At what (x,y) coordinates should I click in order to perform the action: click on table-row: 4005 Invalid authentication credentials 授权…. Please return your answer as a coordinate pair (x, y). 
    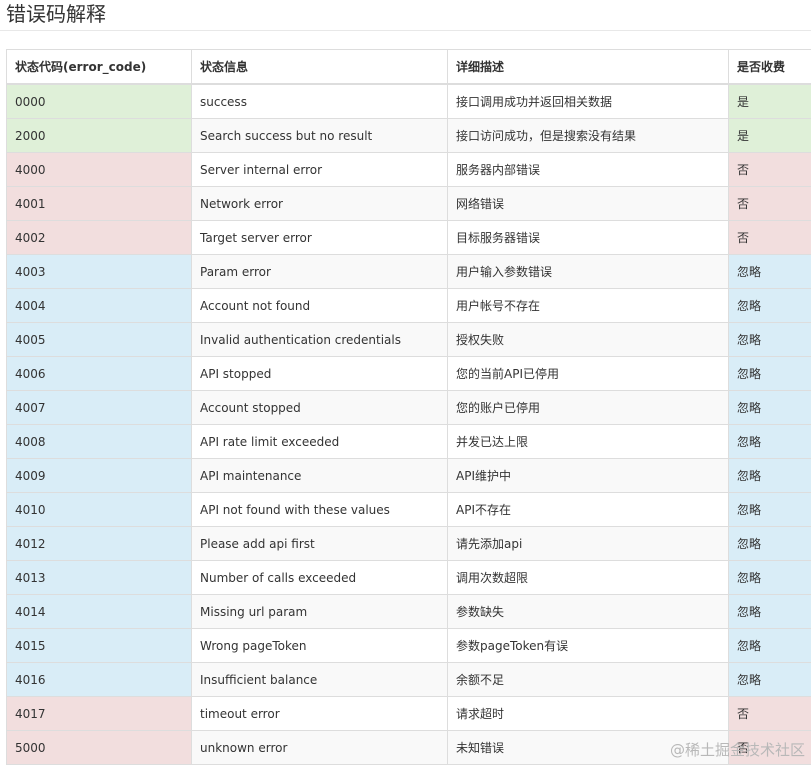
    Looking at the image, I should click on (408, 339).